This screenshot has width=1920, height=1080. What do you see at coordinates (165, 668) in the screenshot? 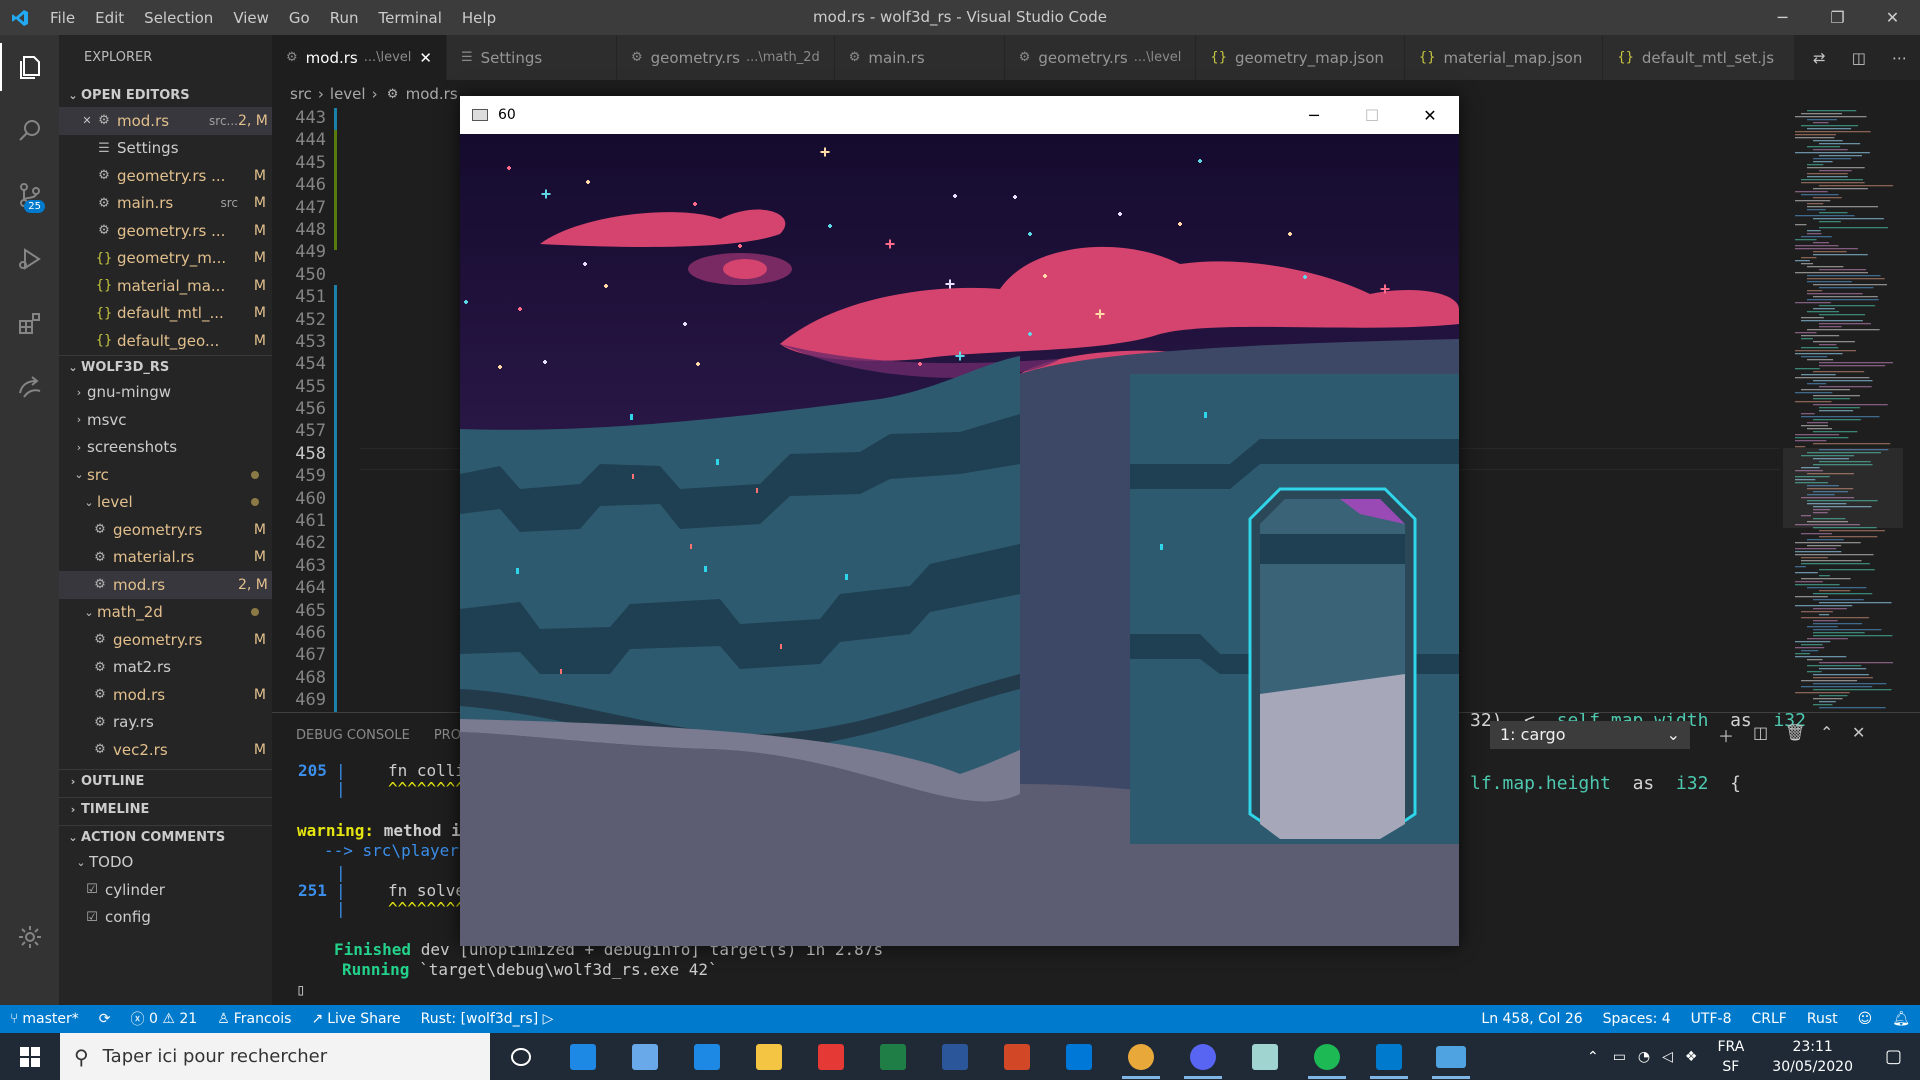
I see `file-tree-file: ⚙ mat2.rs` at bounding box center [165, 668].